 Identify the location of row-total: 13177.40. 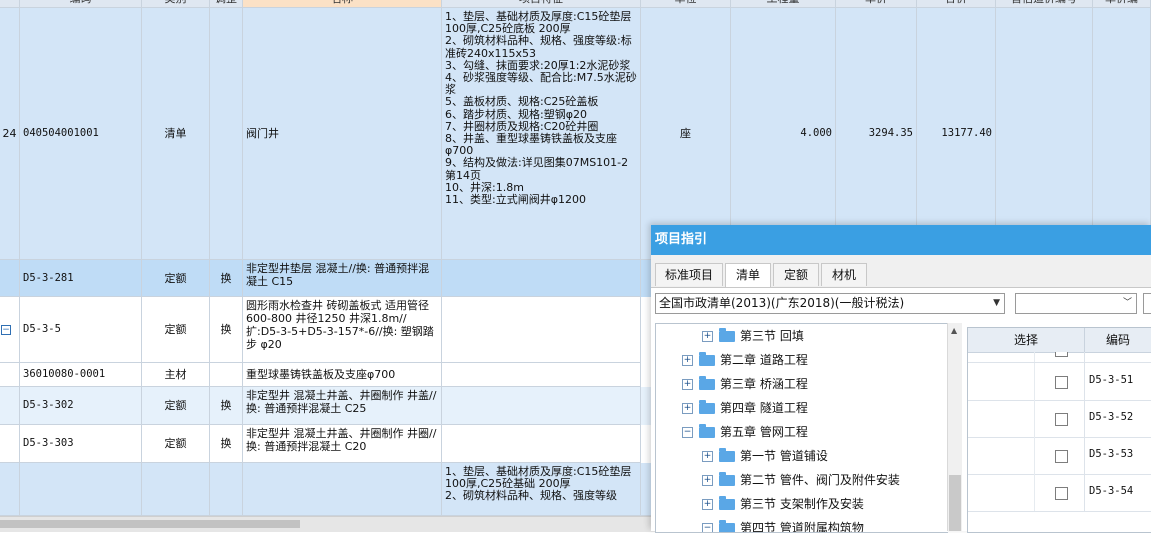
(956, 134).